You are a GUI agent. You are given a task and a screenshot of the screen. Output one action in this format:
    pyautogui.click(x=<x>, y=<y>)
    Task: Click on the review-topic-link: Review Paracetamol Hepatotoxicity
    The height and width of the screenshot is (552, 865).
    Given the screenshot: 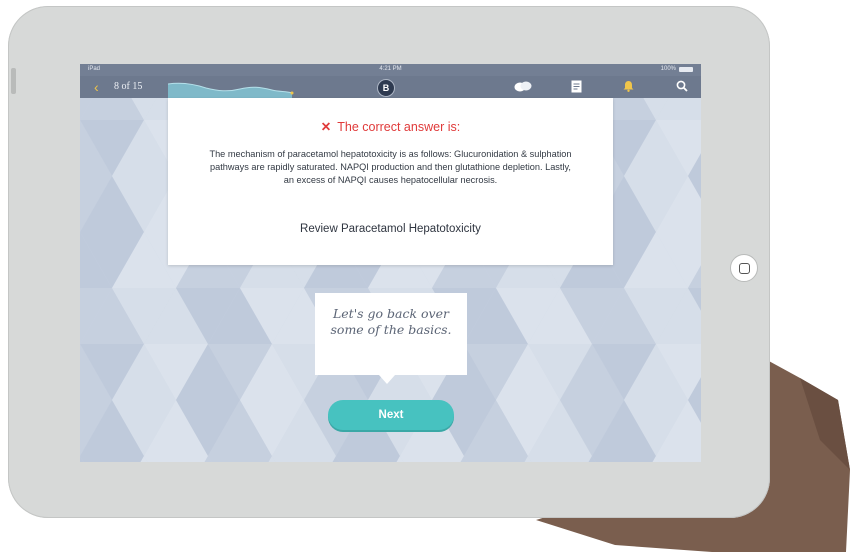 What is the action you would take?
    pyautogui.click(x=390, y=229)
    